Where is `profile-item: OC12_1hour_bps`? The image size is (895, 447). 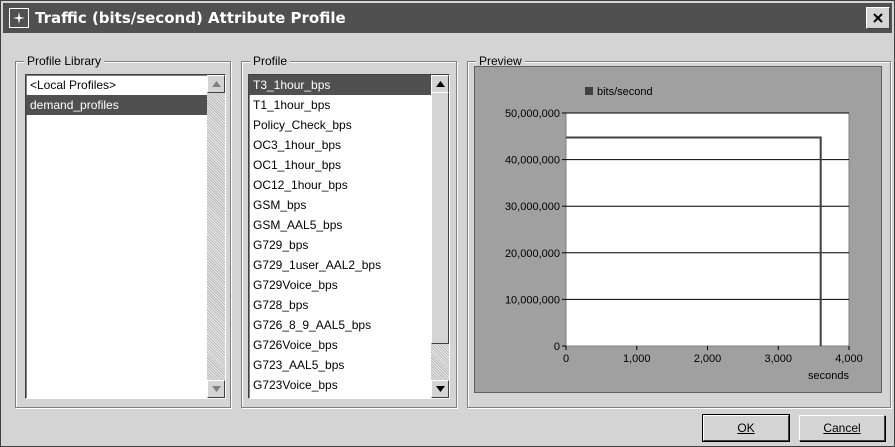 profile-item: OC12_1hour_bps is located at coordinates (349, 185).